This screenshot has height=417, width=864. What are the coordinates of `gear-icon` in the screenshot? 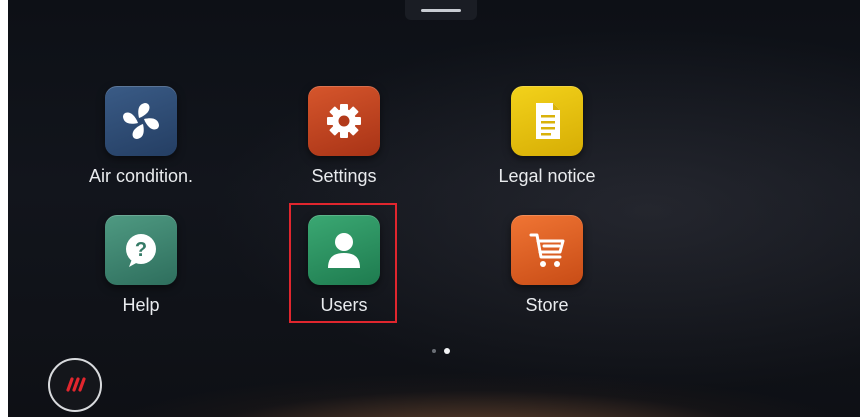 It's located at (344, 121).